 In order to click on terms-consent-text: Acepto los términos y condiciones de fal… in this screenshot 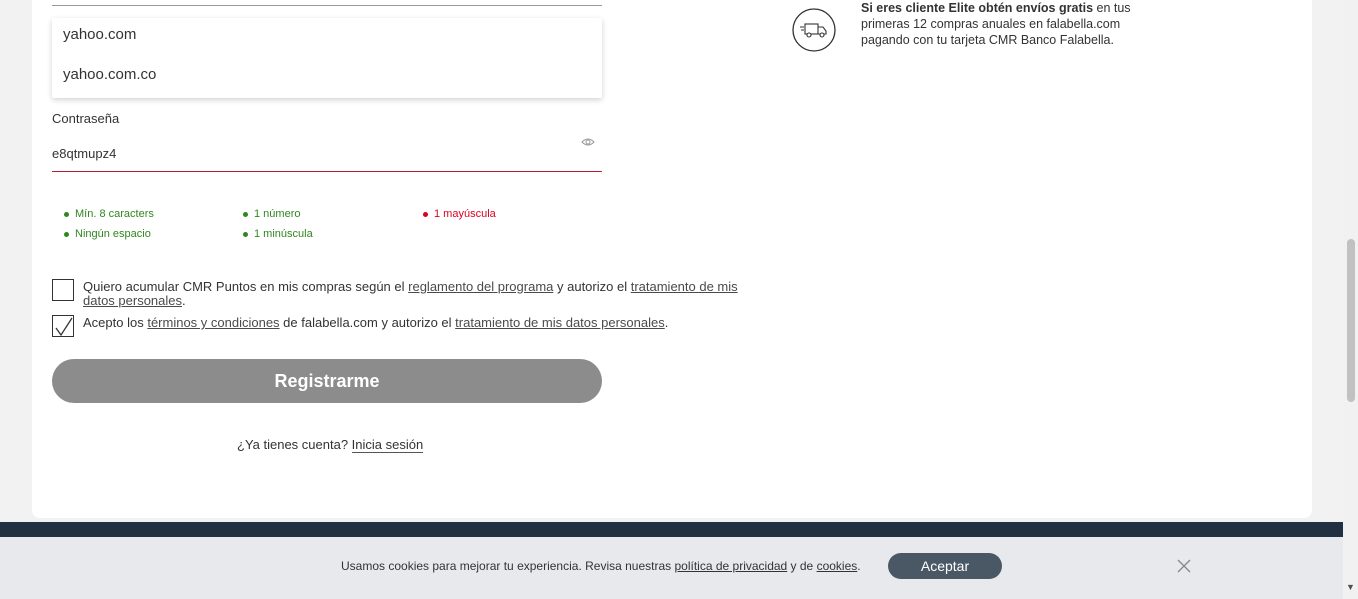, I will do `click(413, 323)`.